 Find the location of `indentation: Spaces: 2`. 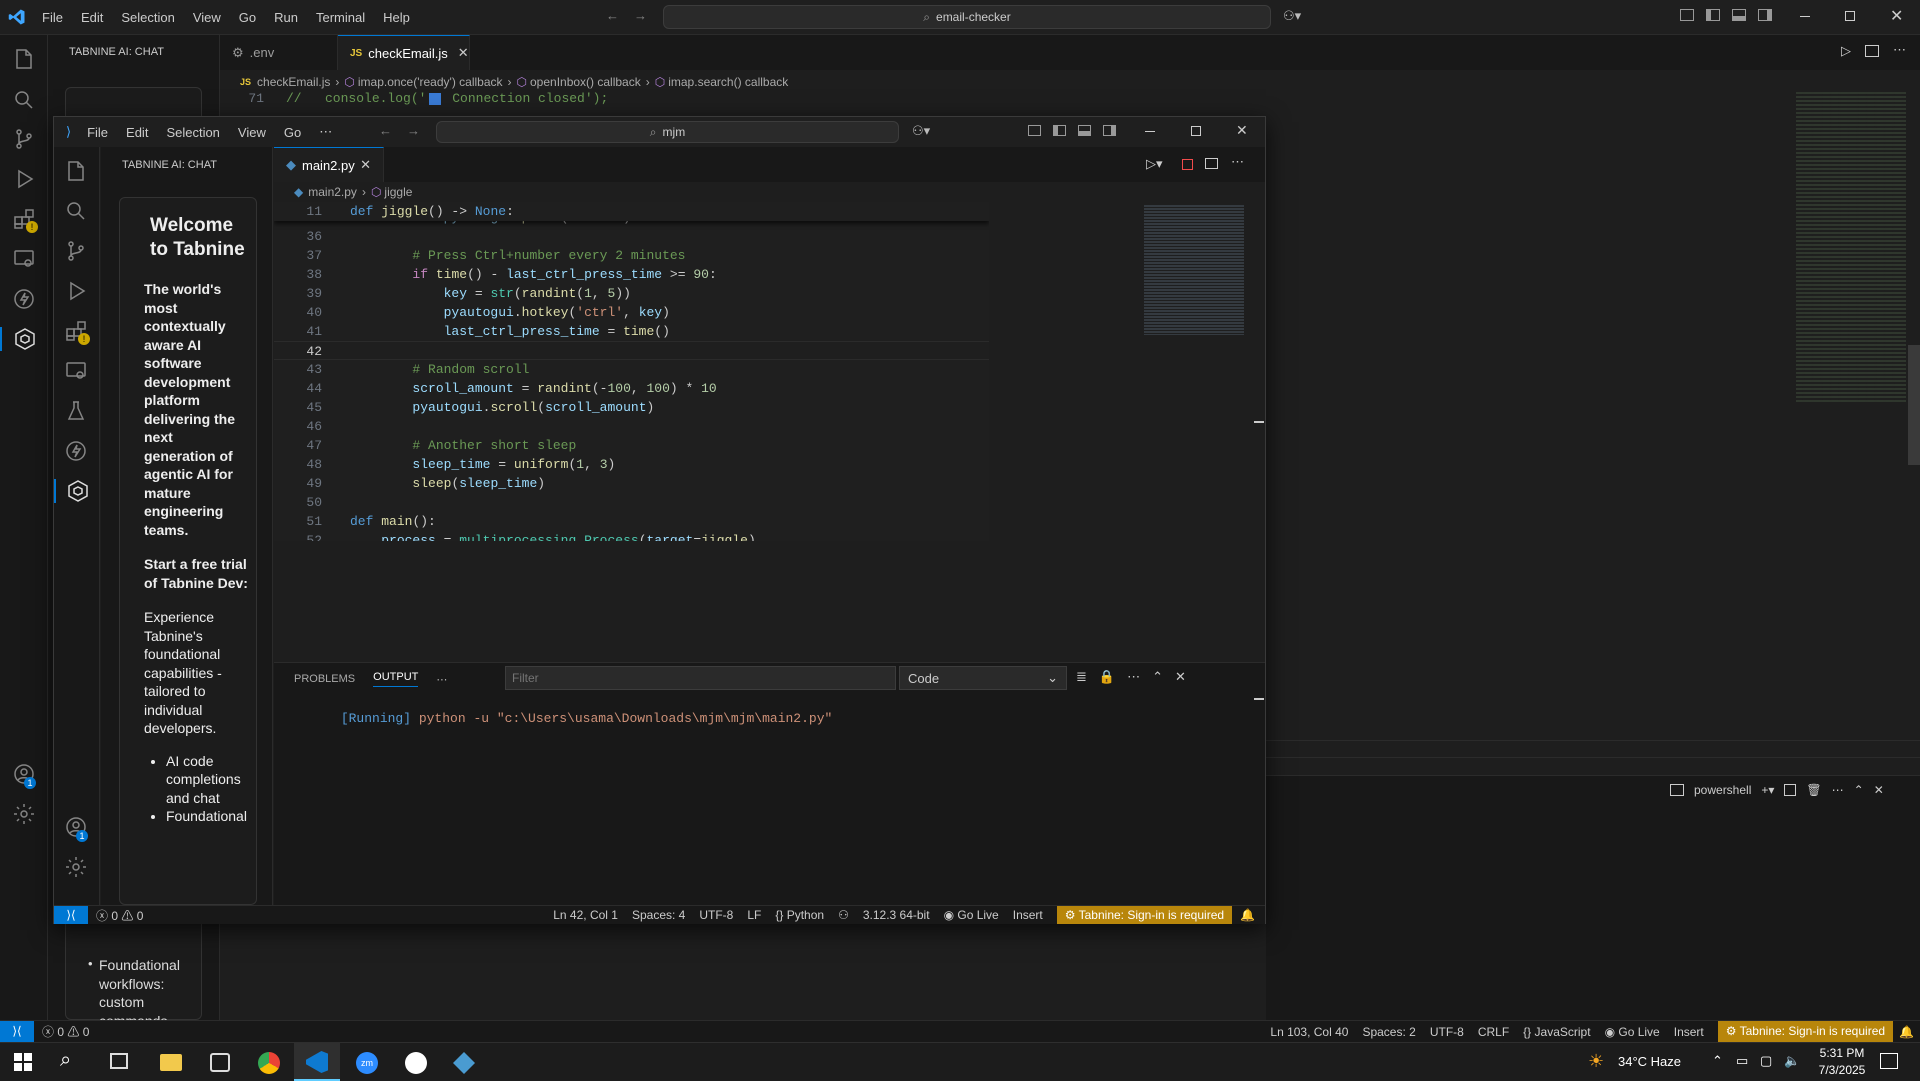

indentation: Spaces: 2 is located at coordinates (1388, 1032).